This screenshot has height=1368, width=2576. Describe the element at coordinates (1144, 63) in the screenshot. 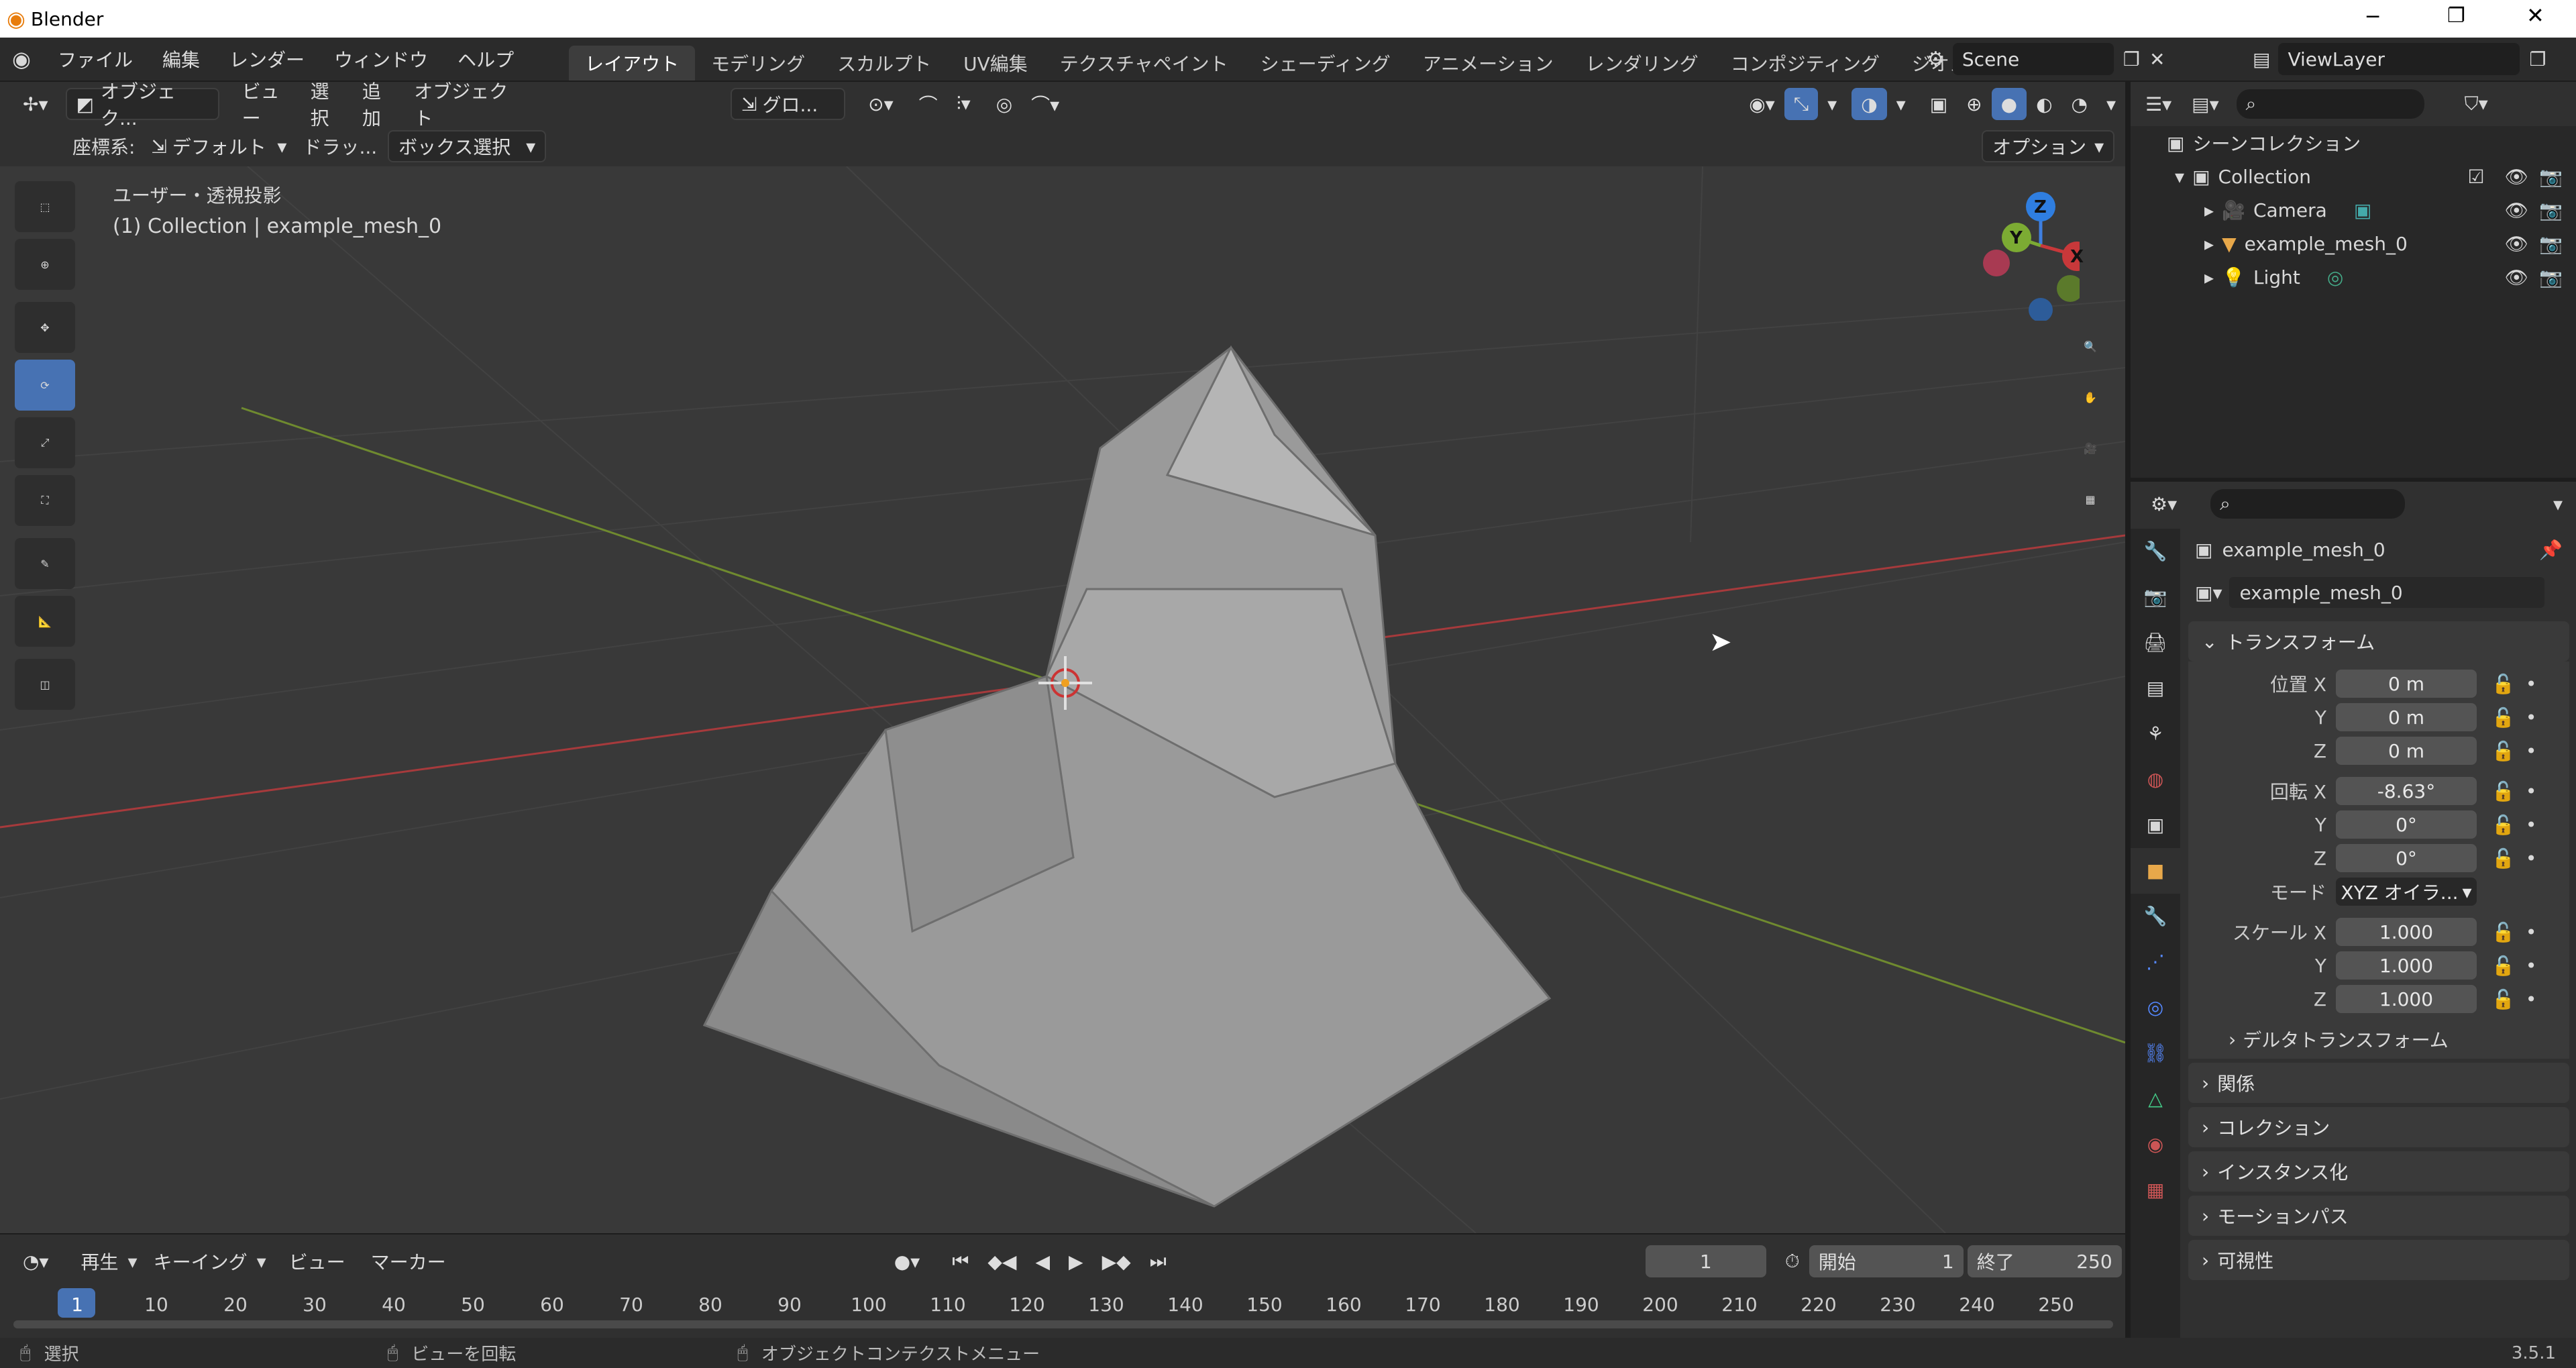

I see `tab-texture-paint: テクスチャペイント` at that location.